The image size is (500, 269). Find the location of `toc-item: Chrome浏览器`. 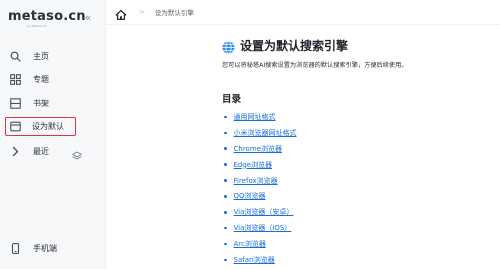

toc-item: Chrome浏览器 is located at coordinates (259, 149).